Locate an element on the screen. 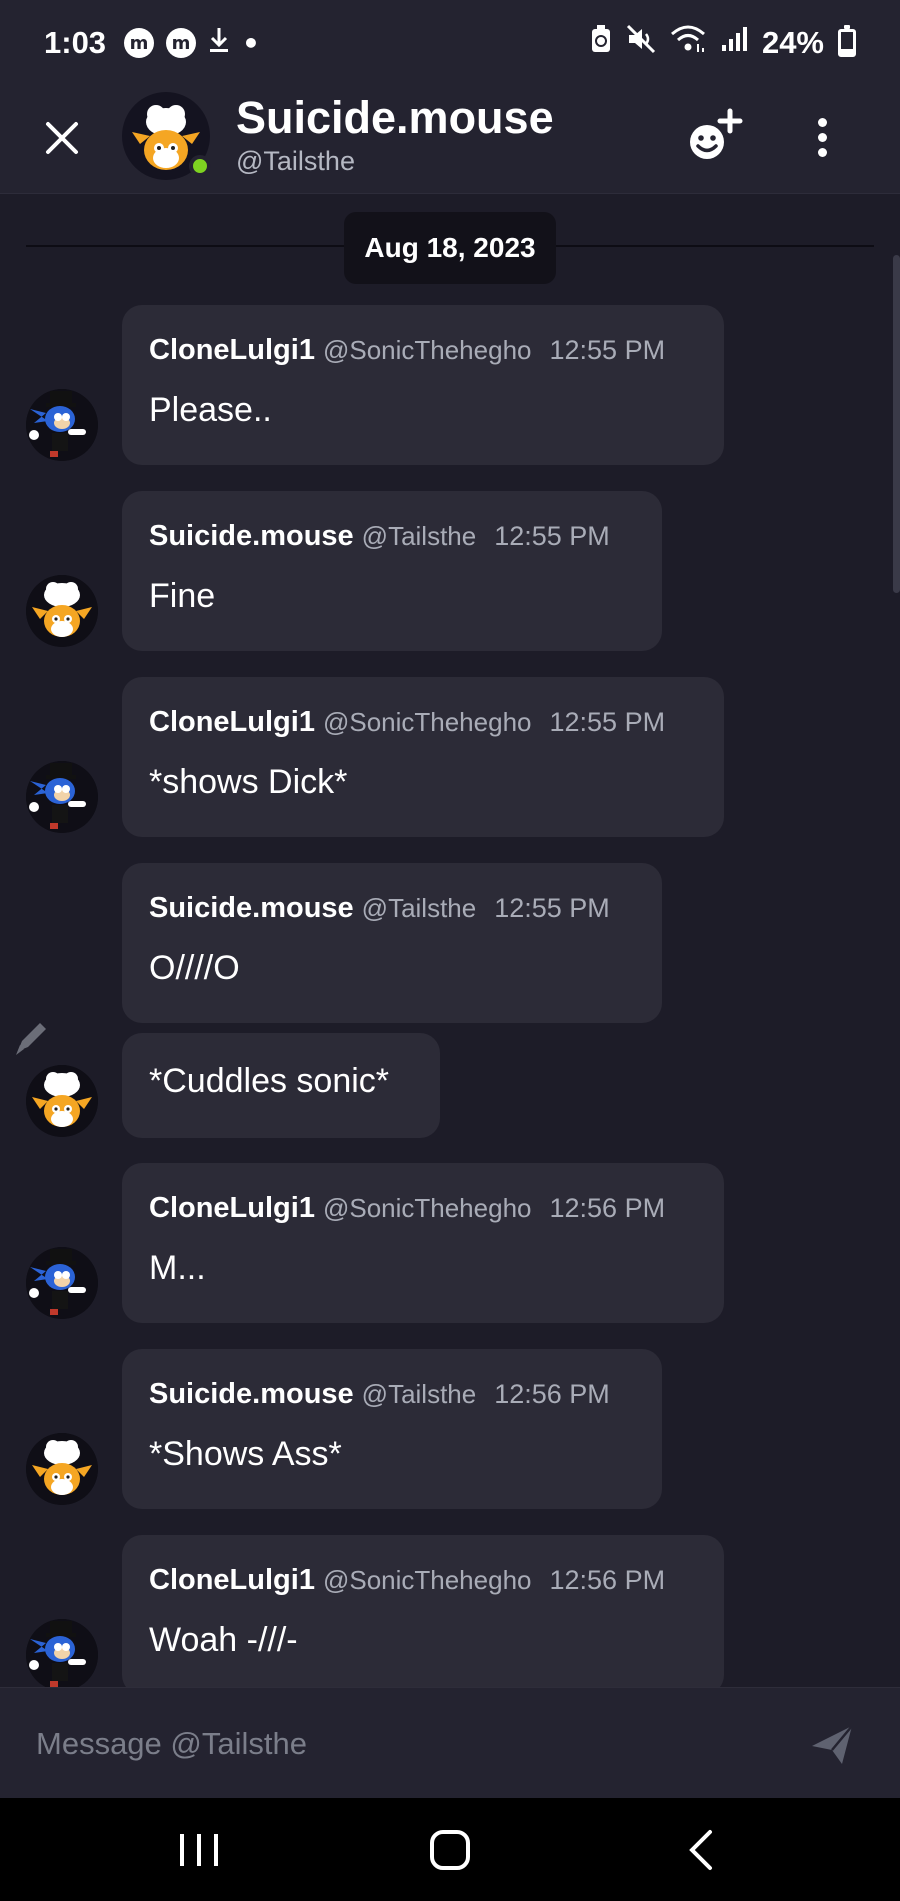  system-nav-bar is located at coordinates (450, 1849).